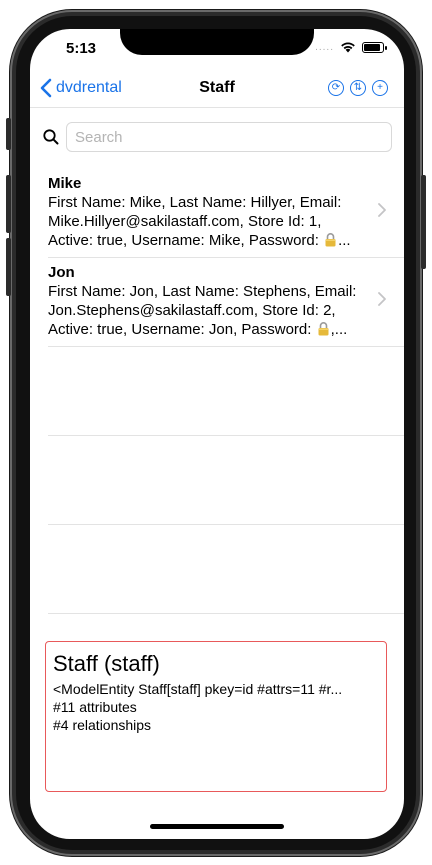 The width and height of the screenshot is (432, 865). I want to click on entity-heading: Staff (staff), so click(106, 663).